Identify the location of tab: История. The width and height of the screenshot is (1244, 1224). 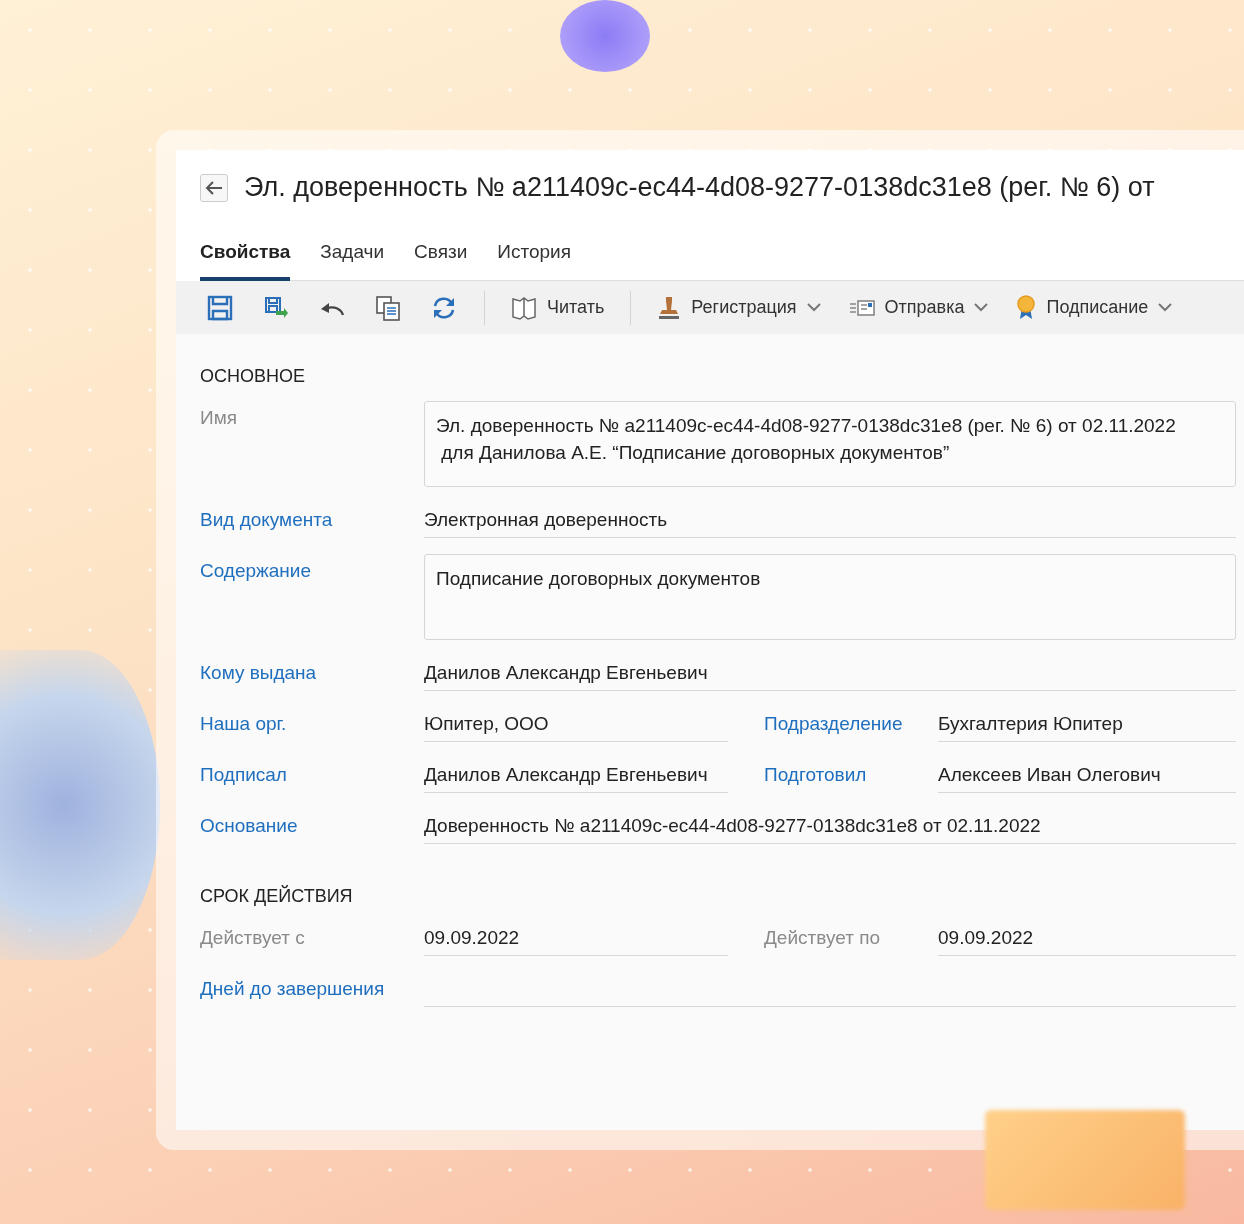
(534, 261).